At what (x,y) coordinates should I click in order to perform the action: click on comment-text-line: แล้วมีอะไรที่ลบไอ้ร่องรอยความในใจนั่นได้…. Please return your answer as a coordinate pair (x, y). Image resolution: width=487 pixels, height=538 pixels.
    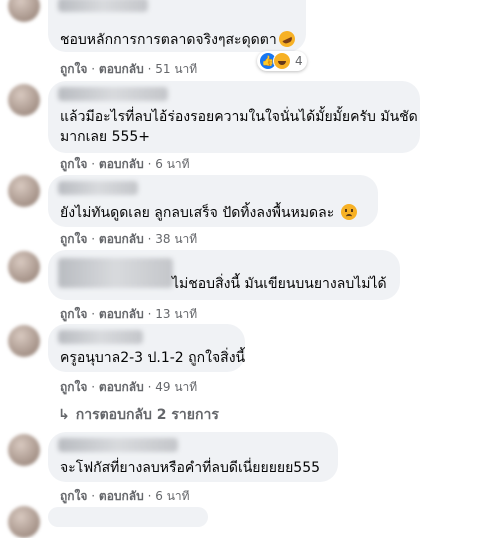
    Looking at the image, I should click on (239, 117).